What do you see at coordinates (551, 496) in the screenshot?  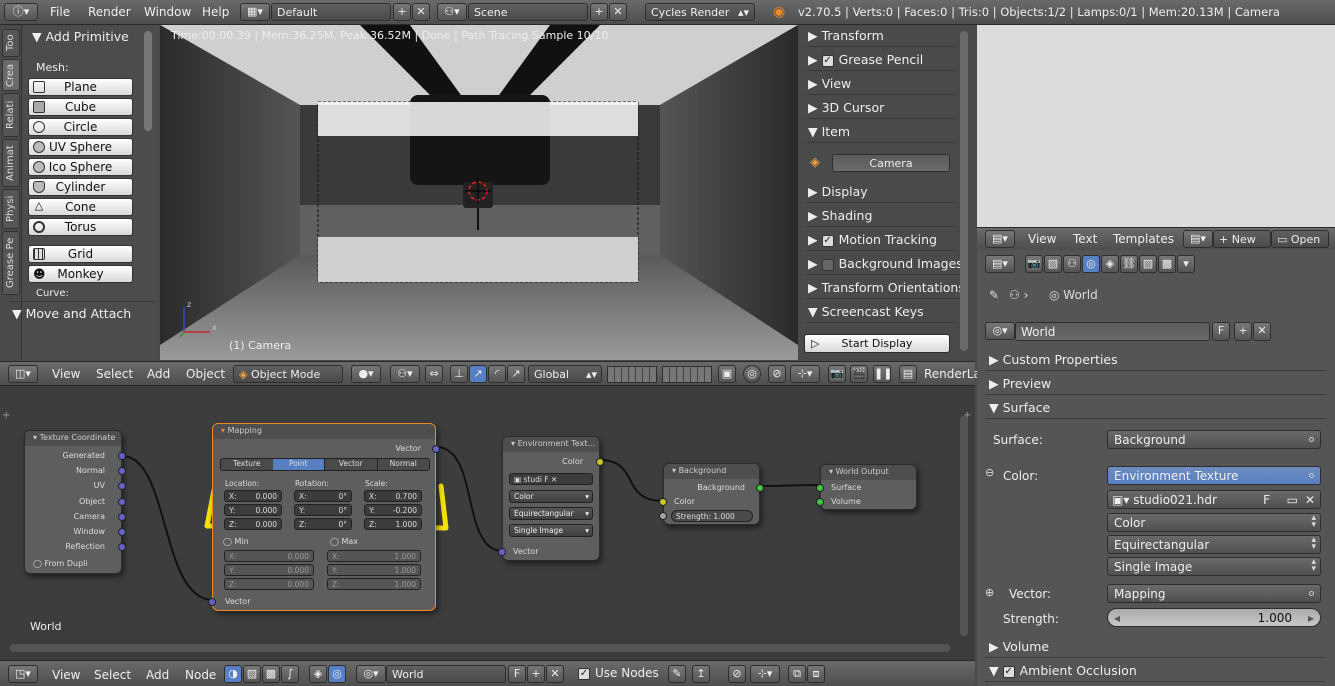 I see `envtex-color-space-select: Color ▾` at bounding box center [551, 496].